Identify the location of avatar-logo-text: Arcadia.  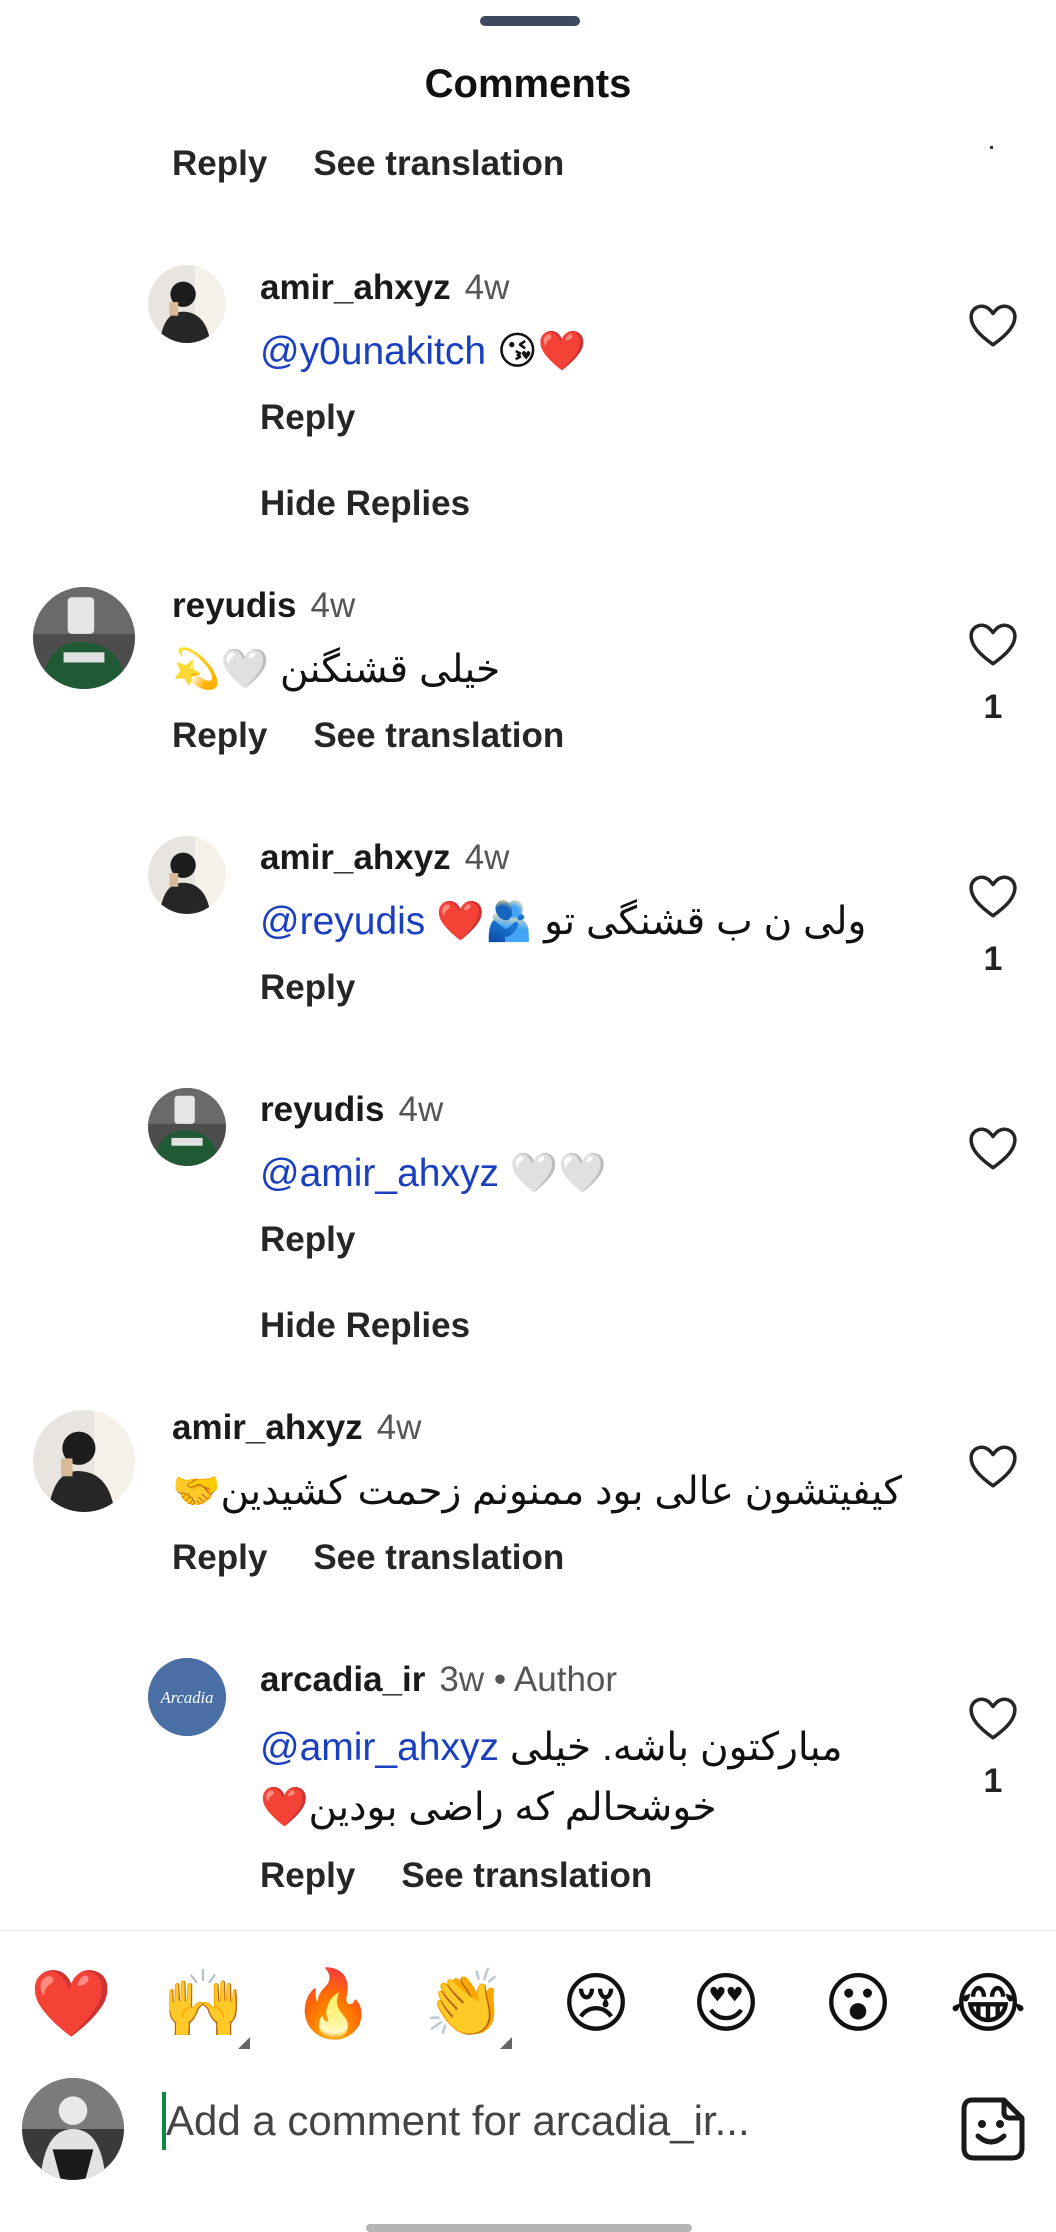
(187, 1697).